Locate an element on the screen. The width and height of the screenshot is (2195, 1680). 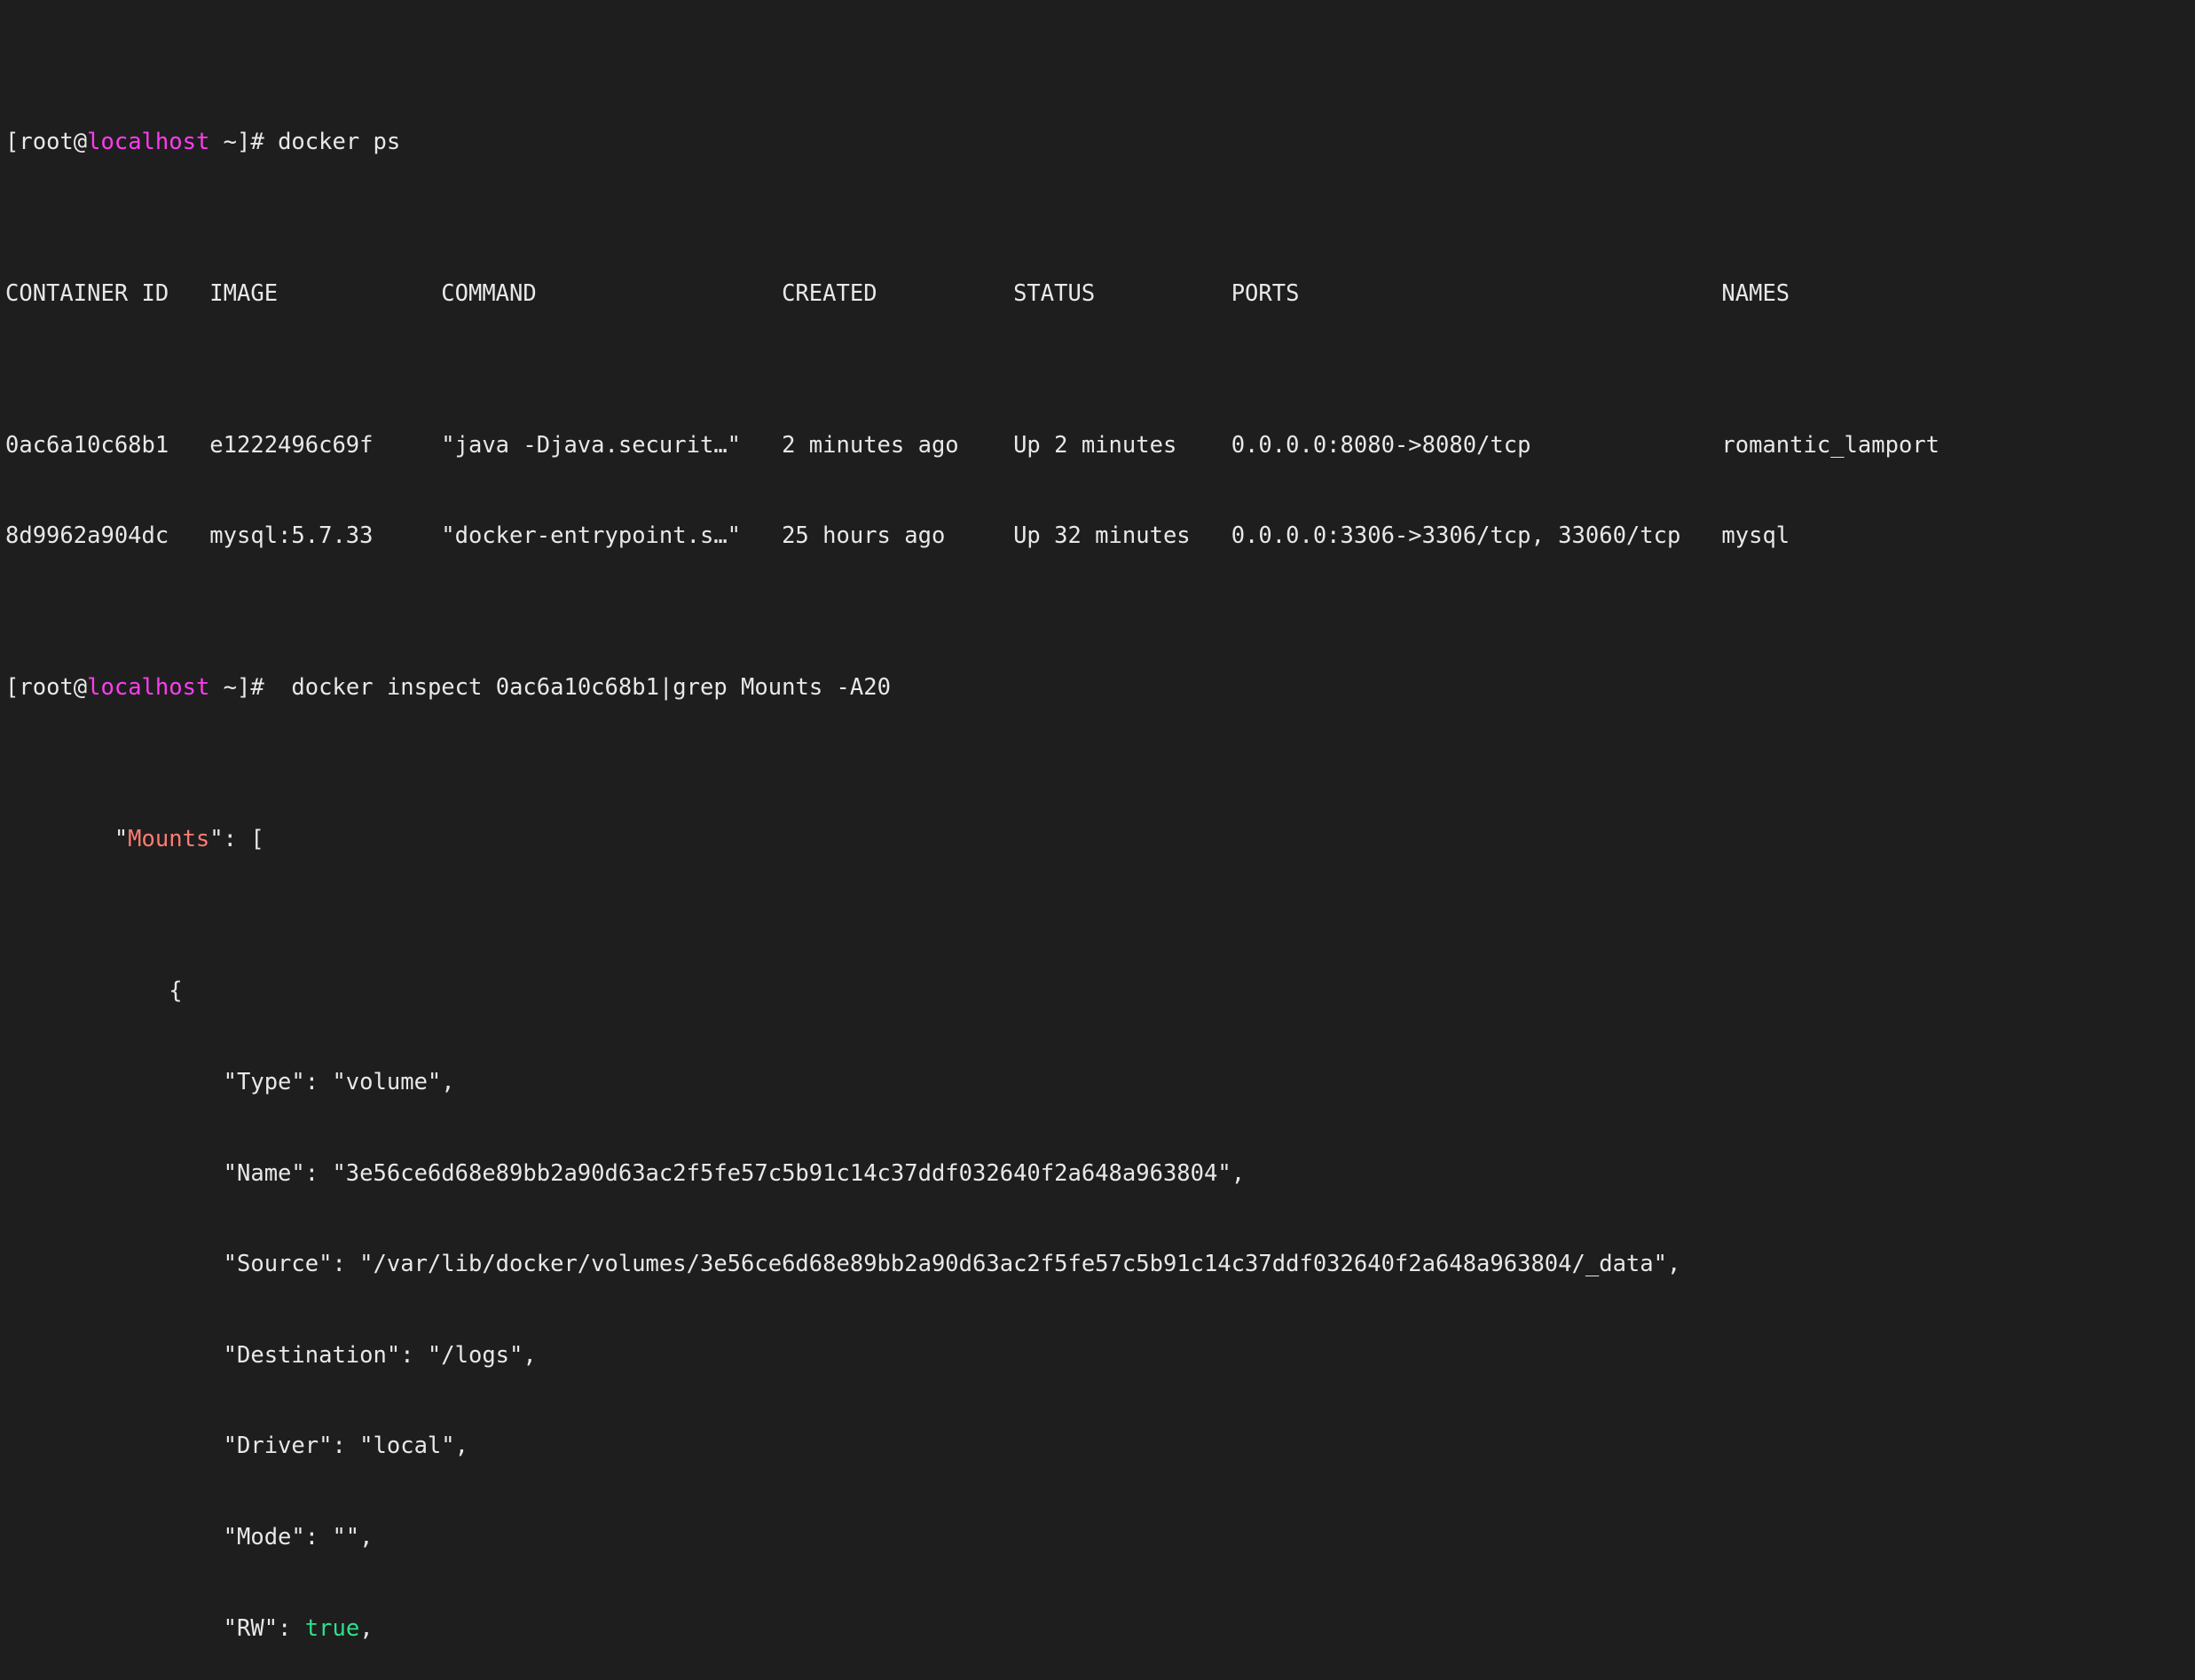
mount1-rw: "RW": true, is located at coordinates (1100, 1628).